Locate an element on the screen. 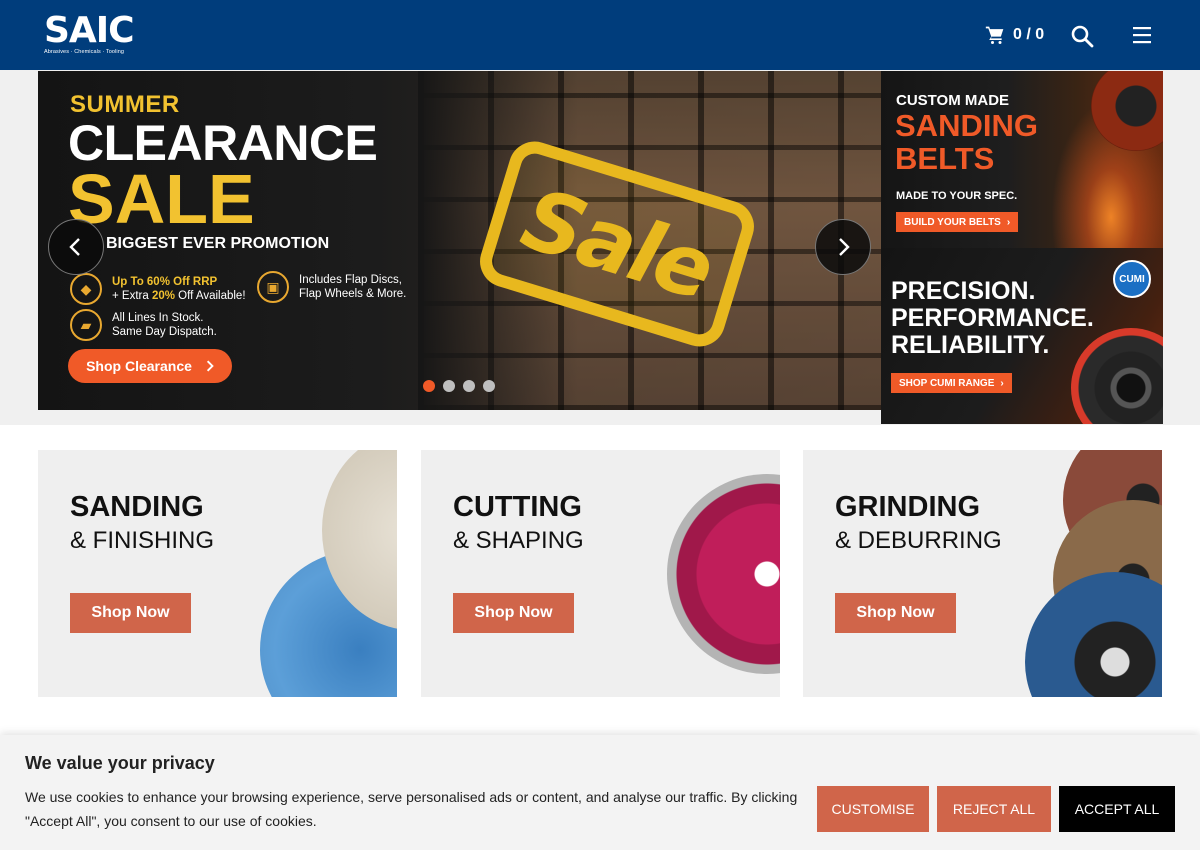 This screenshot has width=1200, height=850. cumi-logo: CUMI is located at coordinates (1132, 279).